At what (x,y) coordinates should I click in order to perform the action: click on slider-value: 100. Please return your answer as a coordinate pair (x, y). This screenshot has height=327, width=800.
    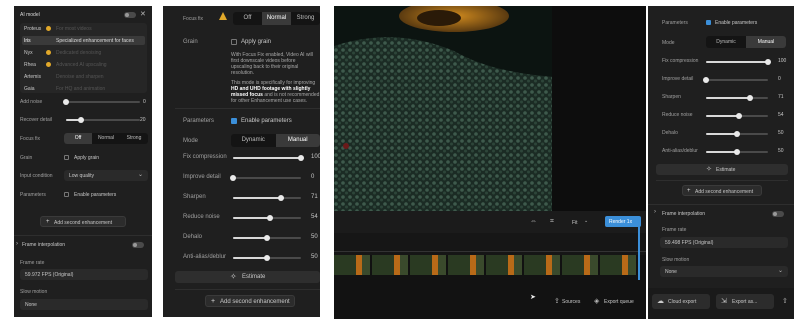
    Looking at the image, I should click on (315, 157).